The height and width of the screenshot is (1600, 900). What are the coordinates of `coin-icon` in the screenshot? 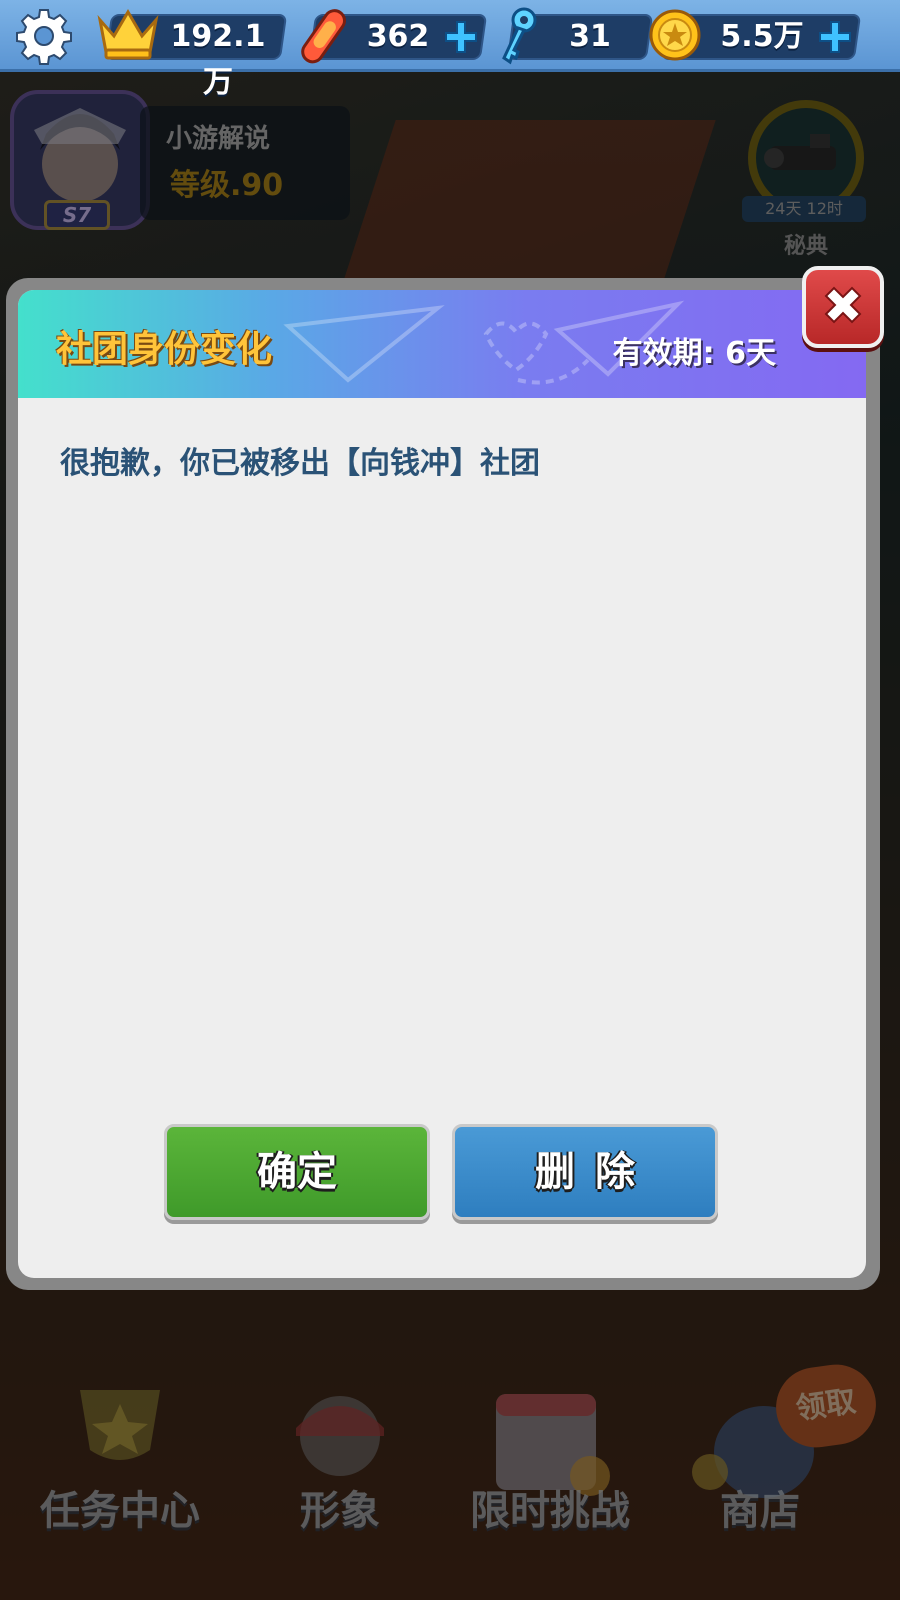 It's located at (675, 37).